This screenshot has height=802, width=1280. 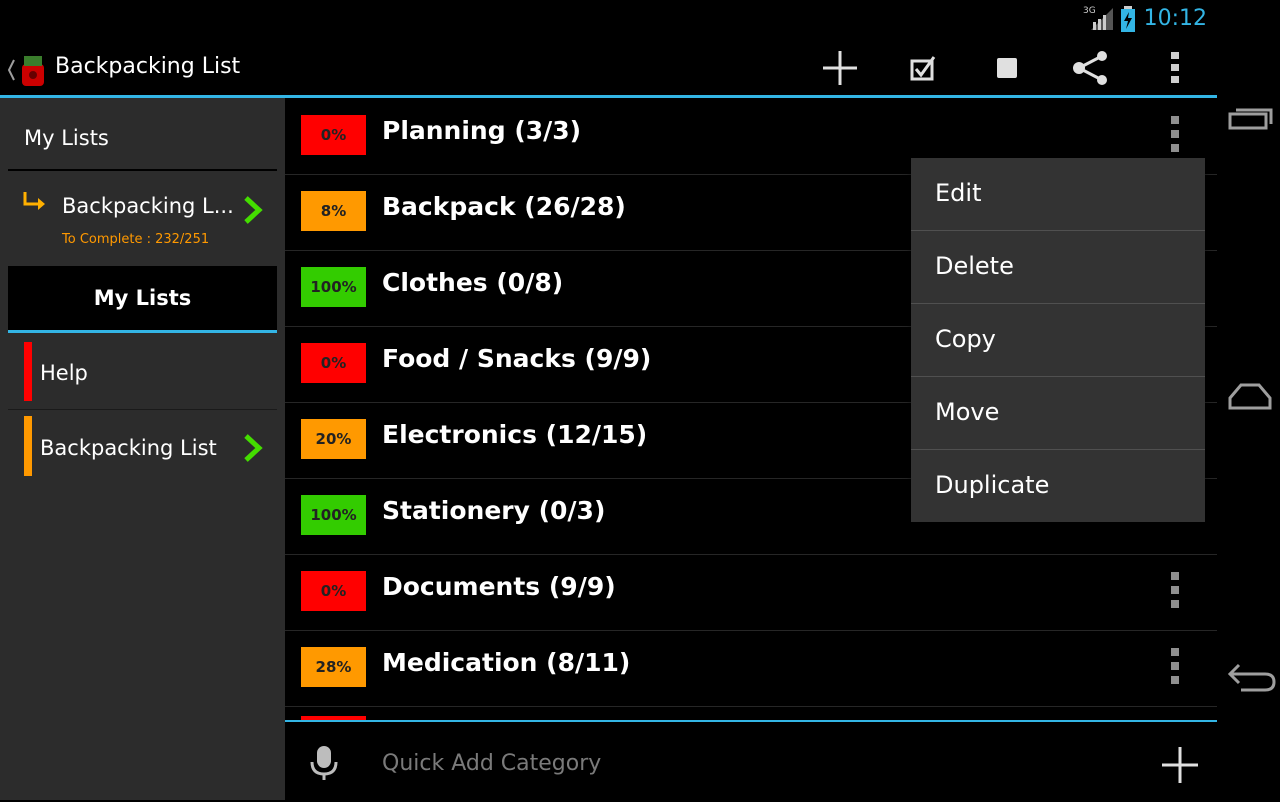 I want to click on category-label: Stationery (0/3), so click(x=494, y=510).